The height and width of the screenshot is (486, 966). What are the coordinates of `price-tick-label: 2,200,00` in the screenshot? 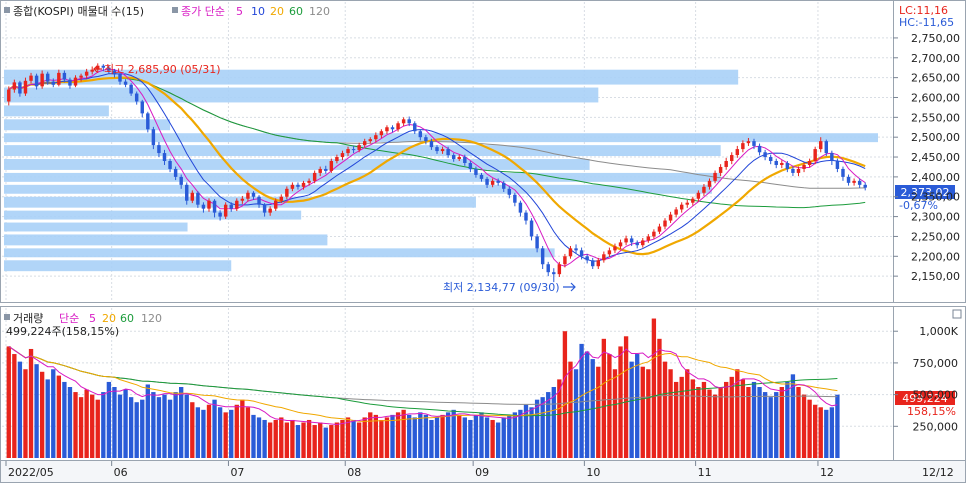 It's located at (935, 256).